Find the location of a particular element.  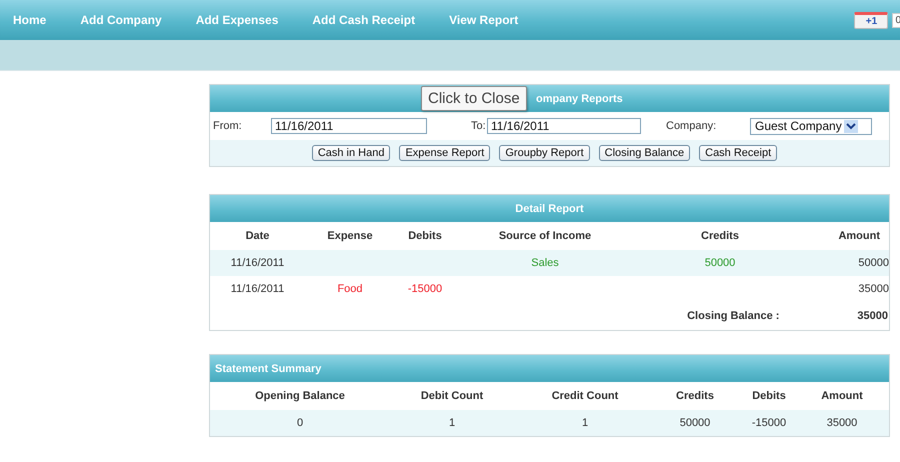

panel-title: Statement Summary is located at coordinates (268, 368).